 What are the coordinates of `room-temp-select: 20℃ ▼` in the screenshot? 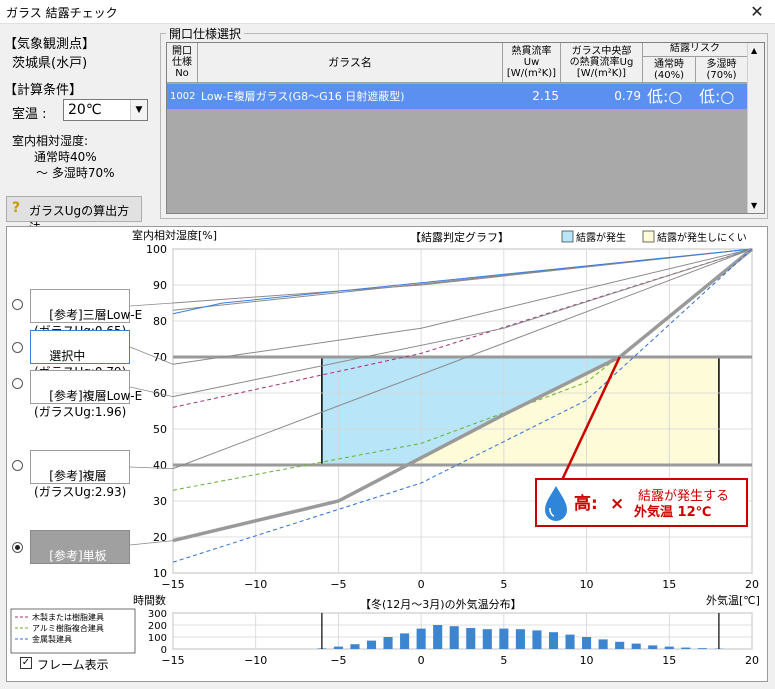 It's located at (105, 110).